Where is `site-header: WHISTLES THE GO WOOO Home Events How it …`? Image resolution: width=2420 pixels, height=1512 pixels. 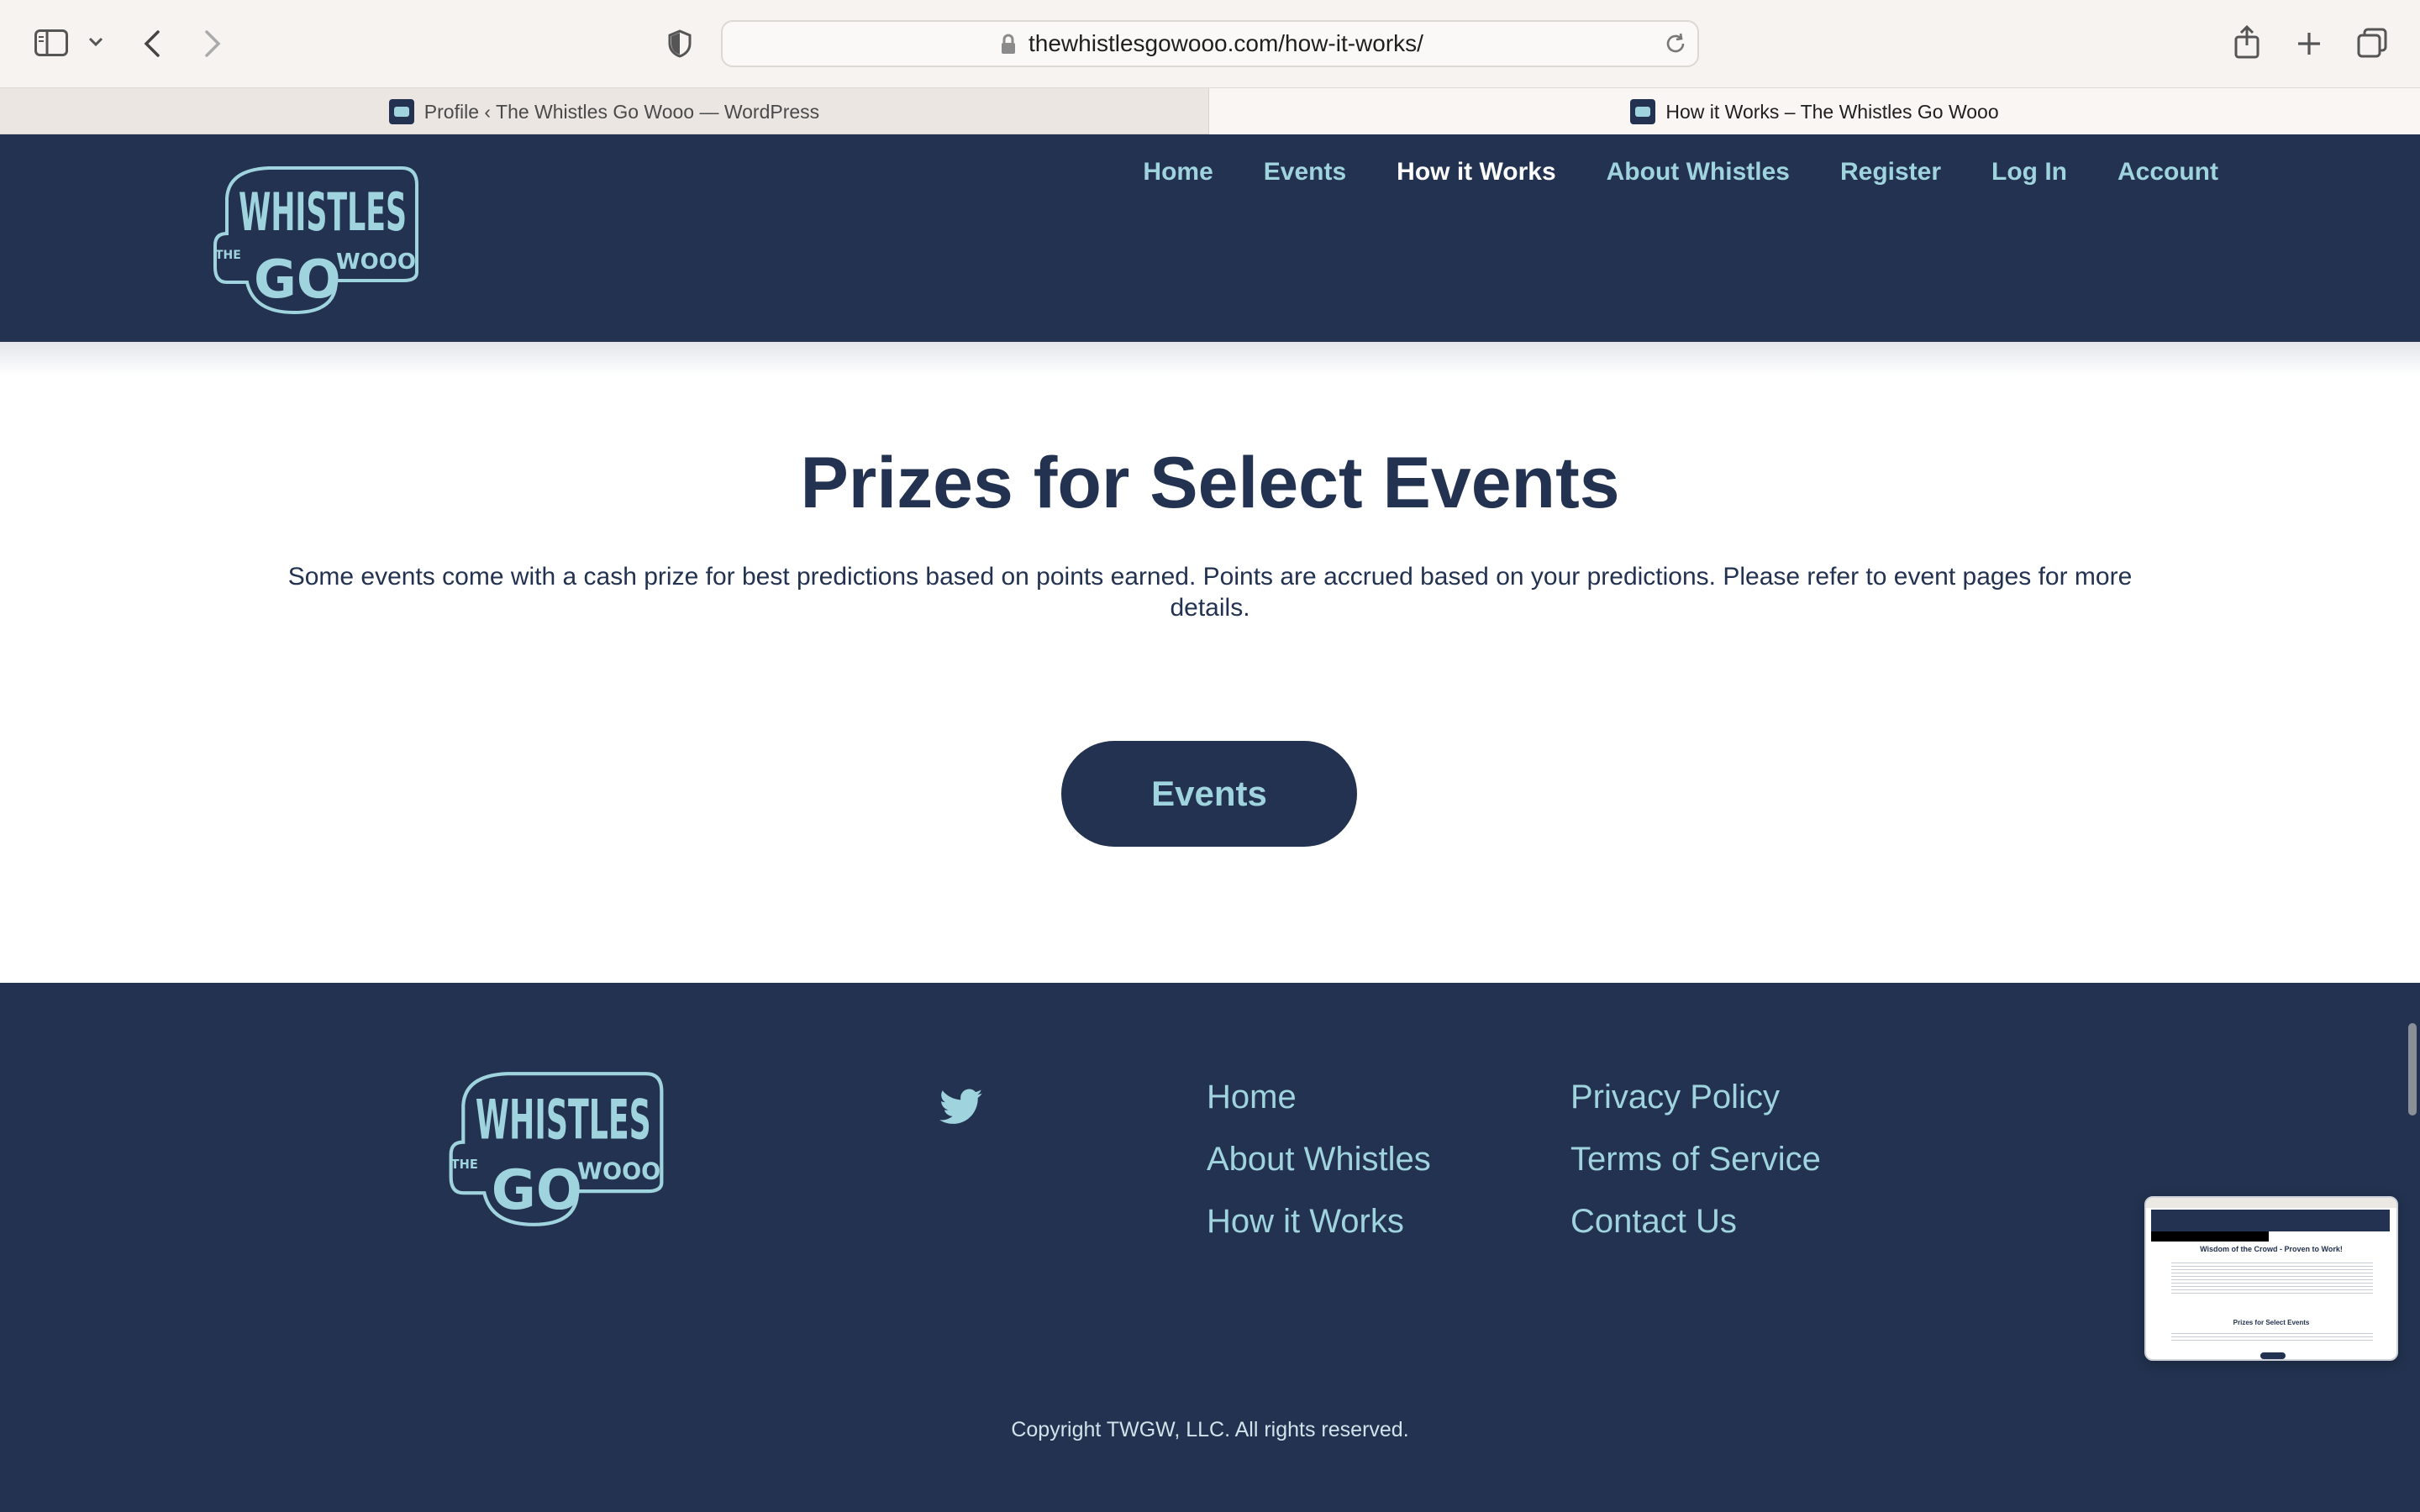
site-header: WHISTLES THE GO WOOO Home Events How it … is located at coordinates (1210, 238).